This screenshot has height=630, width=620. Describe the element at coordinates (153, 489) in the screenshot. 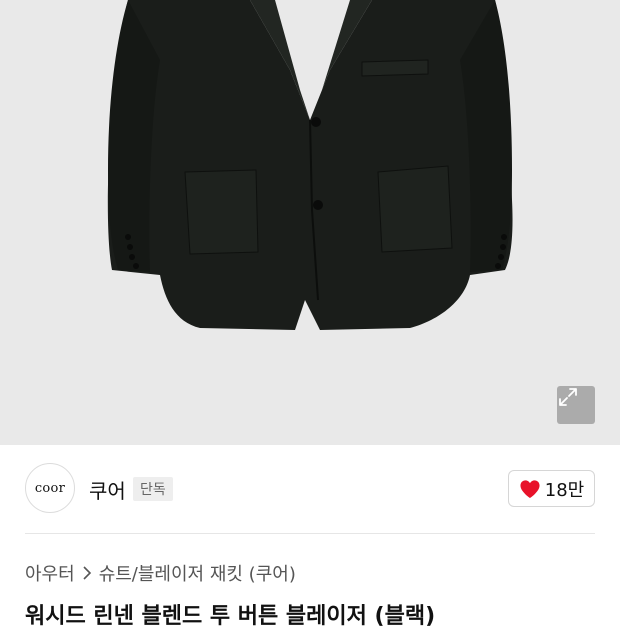

I see `exclusive-badge: 단독` at that location.